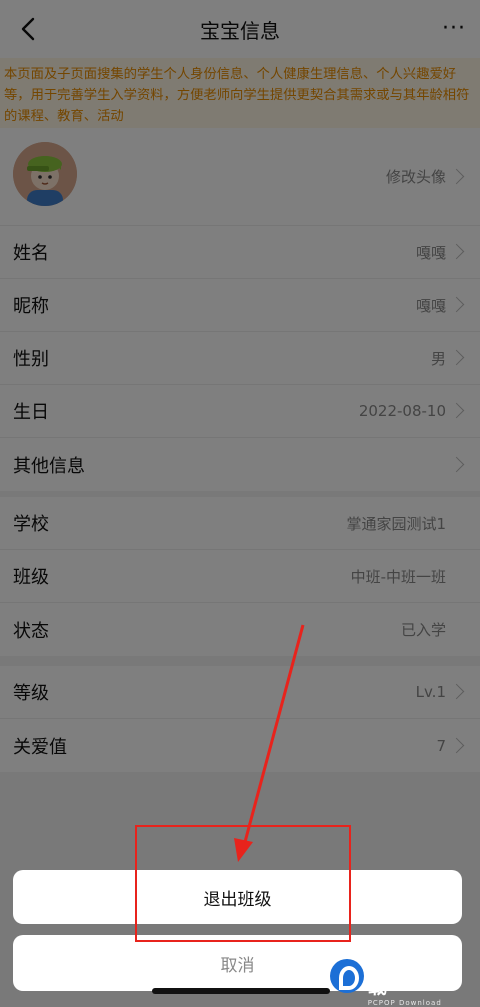  What do you see at coordinates (241, 991) in the screenshot?
I see `home-indicator` at bounding box center [241, 991].